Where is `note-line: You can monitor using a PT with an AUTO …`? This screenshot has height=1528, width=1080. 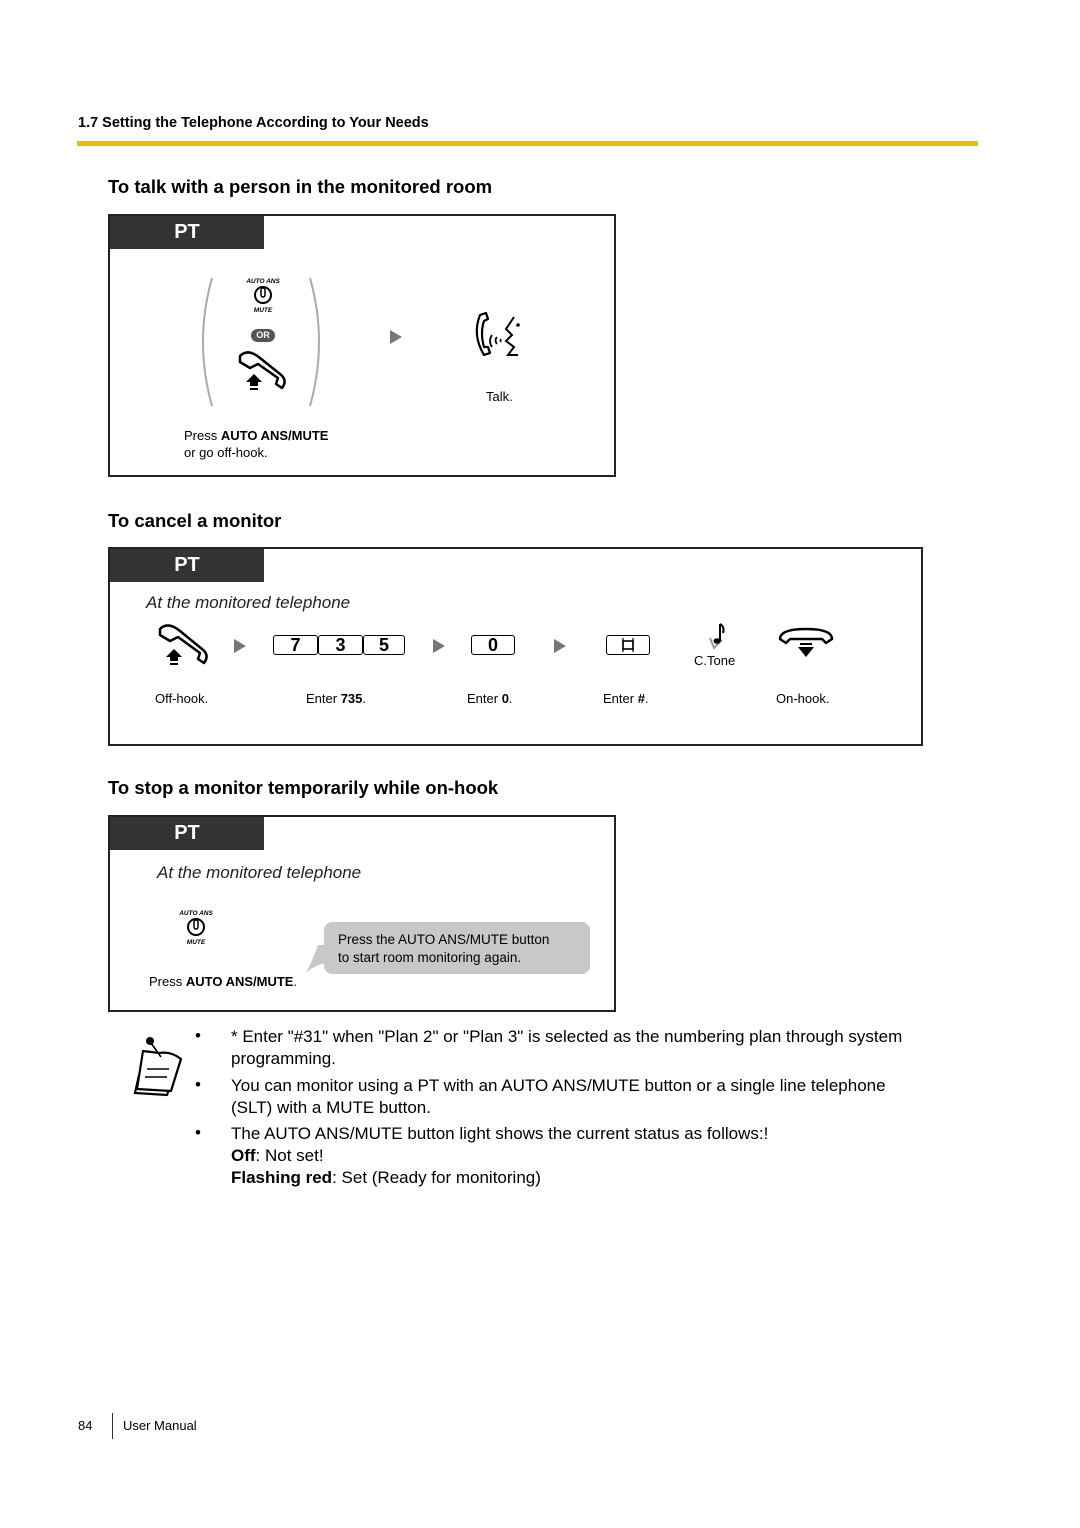 note-line: You can monitor using a PT with an AUTO … is located at coordinates (558, 1085).